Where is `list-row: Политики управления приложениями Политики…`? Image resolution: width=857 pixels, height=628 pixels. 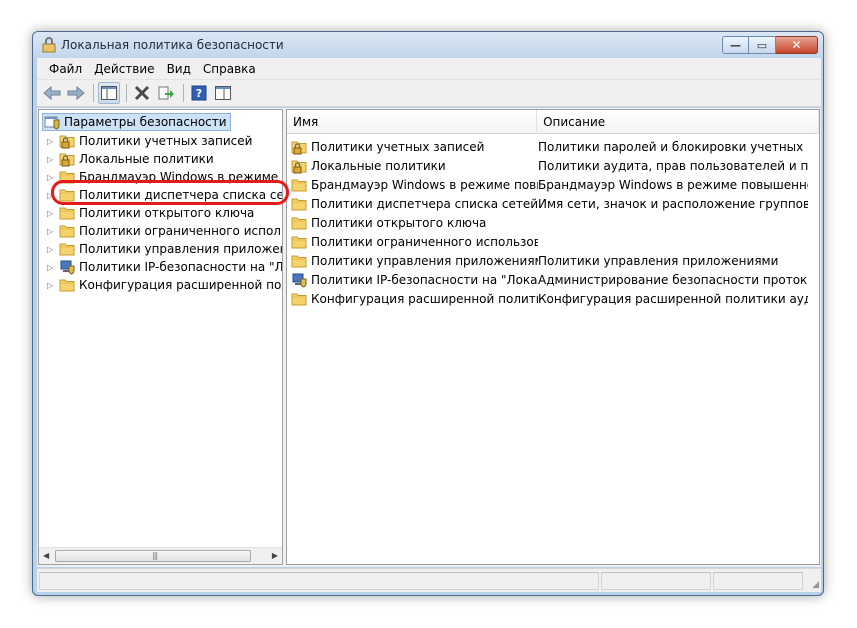
list-row: Политики управления приложениями Политики… is located at coordinates (549, 260).